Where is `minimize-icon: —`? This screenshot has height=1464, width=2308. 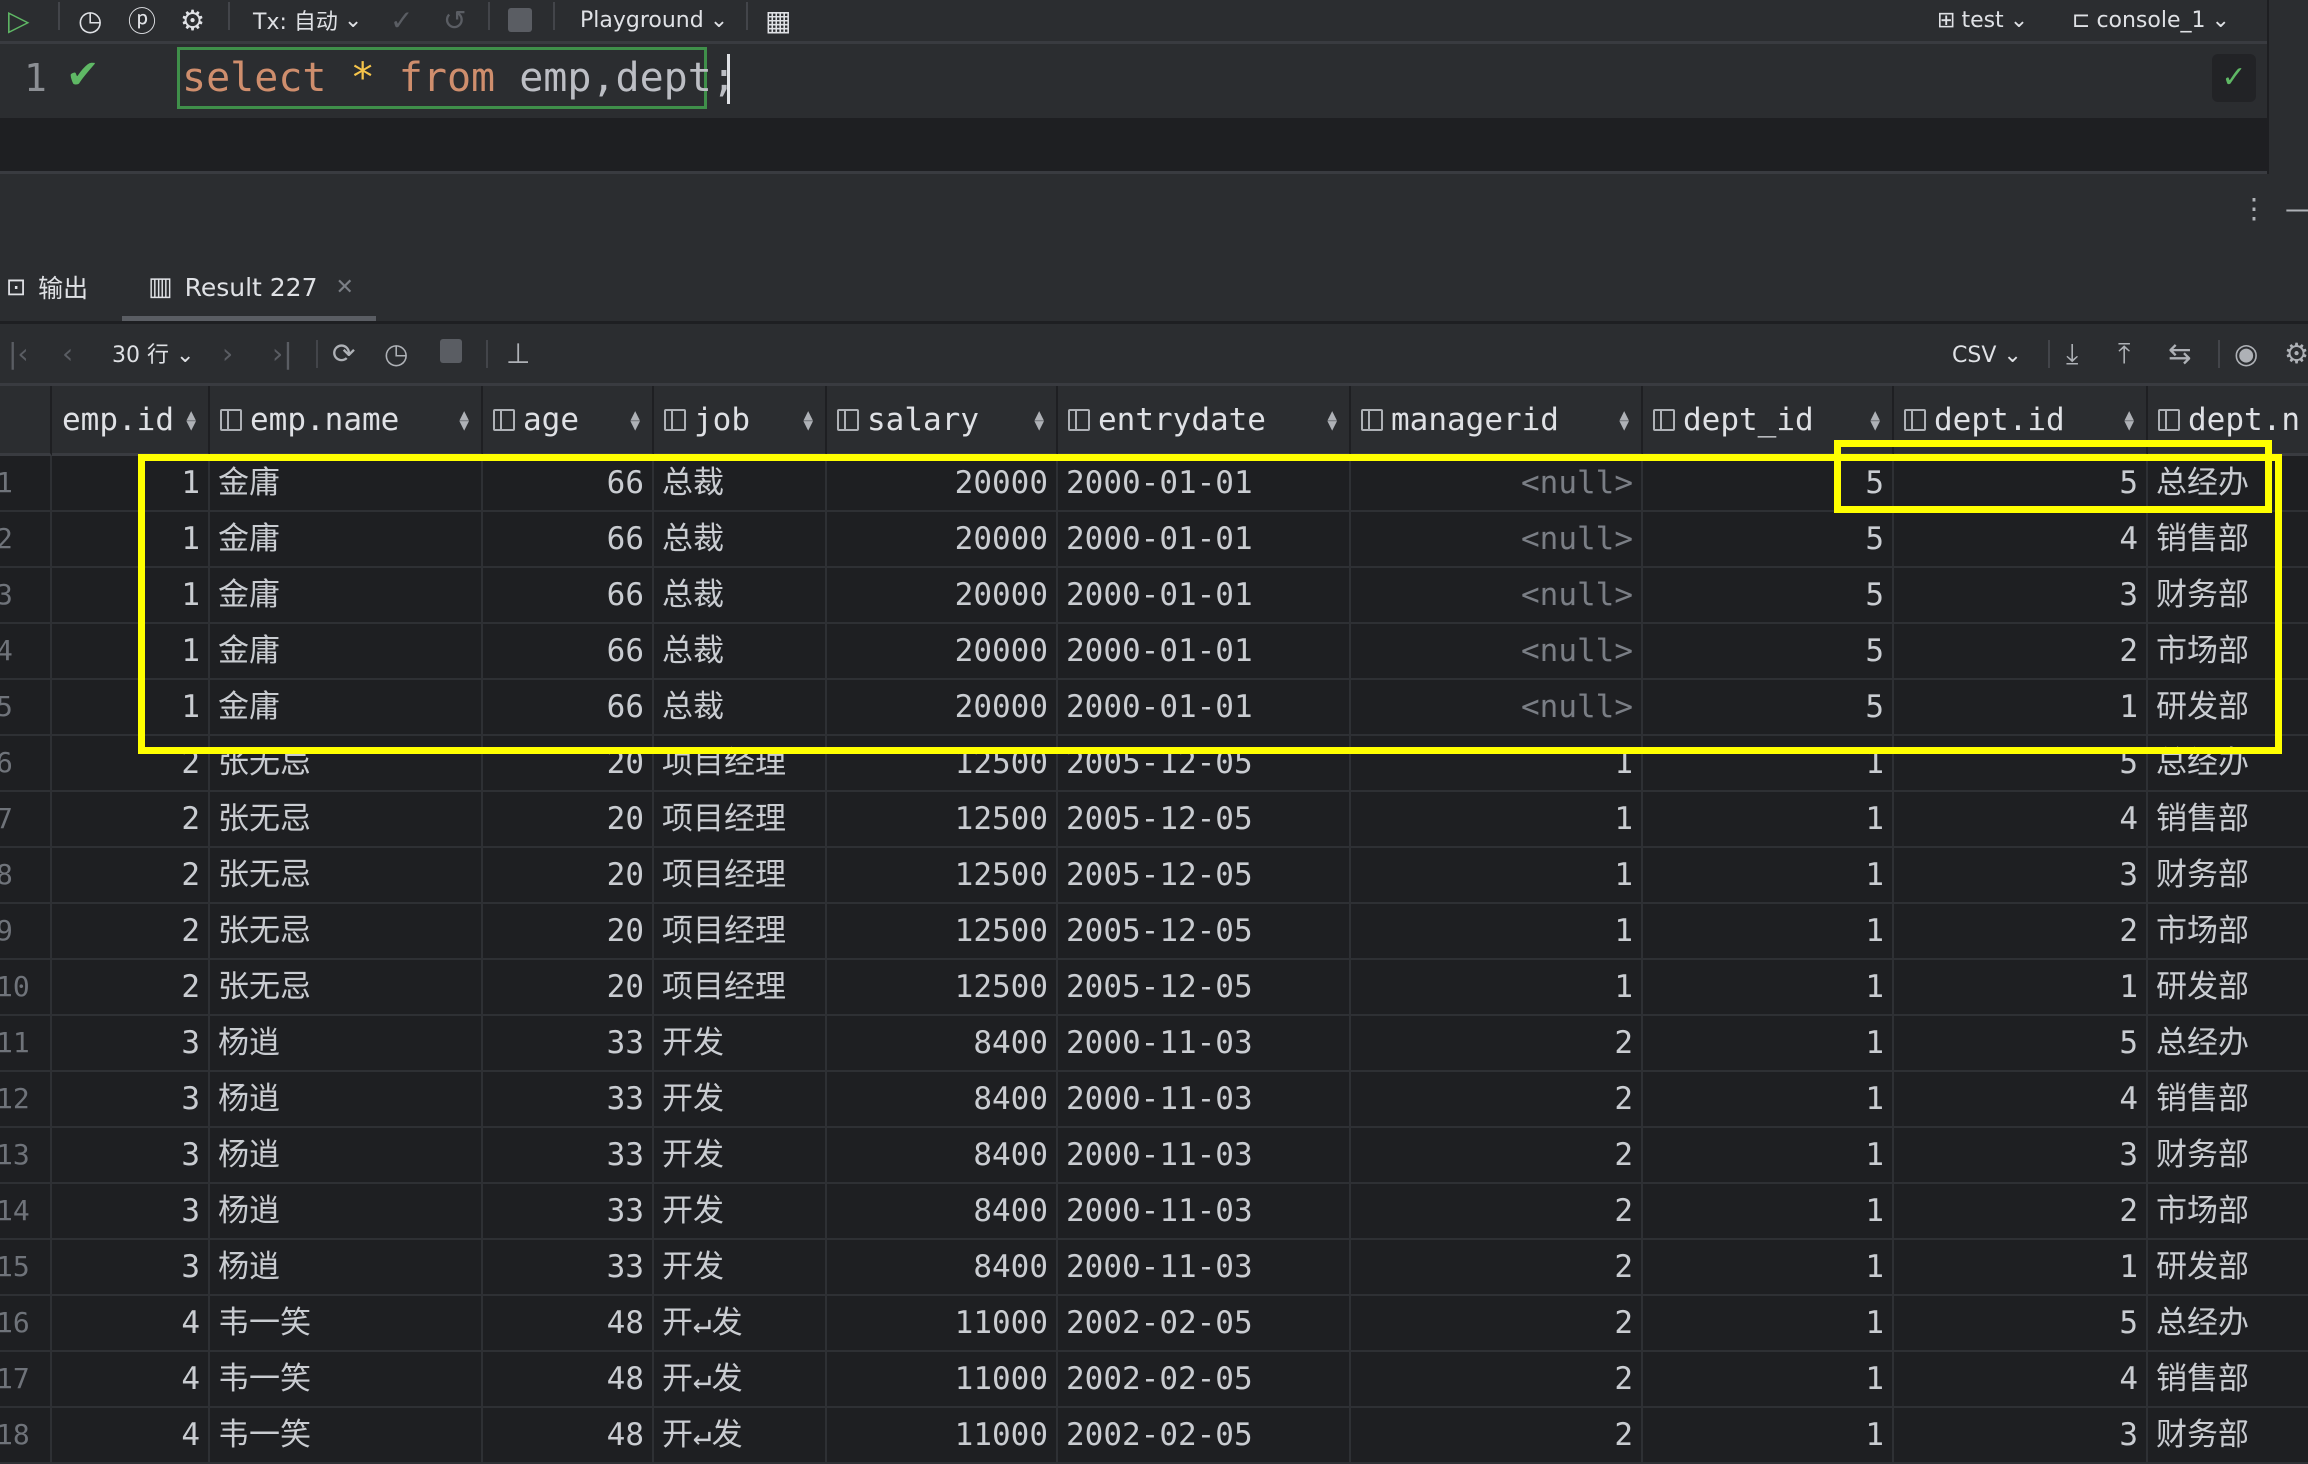 minimize-icon: — is located at coordinates (2296, 208).